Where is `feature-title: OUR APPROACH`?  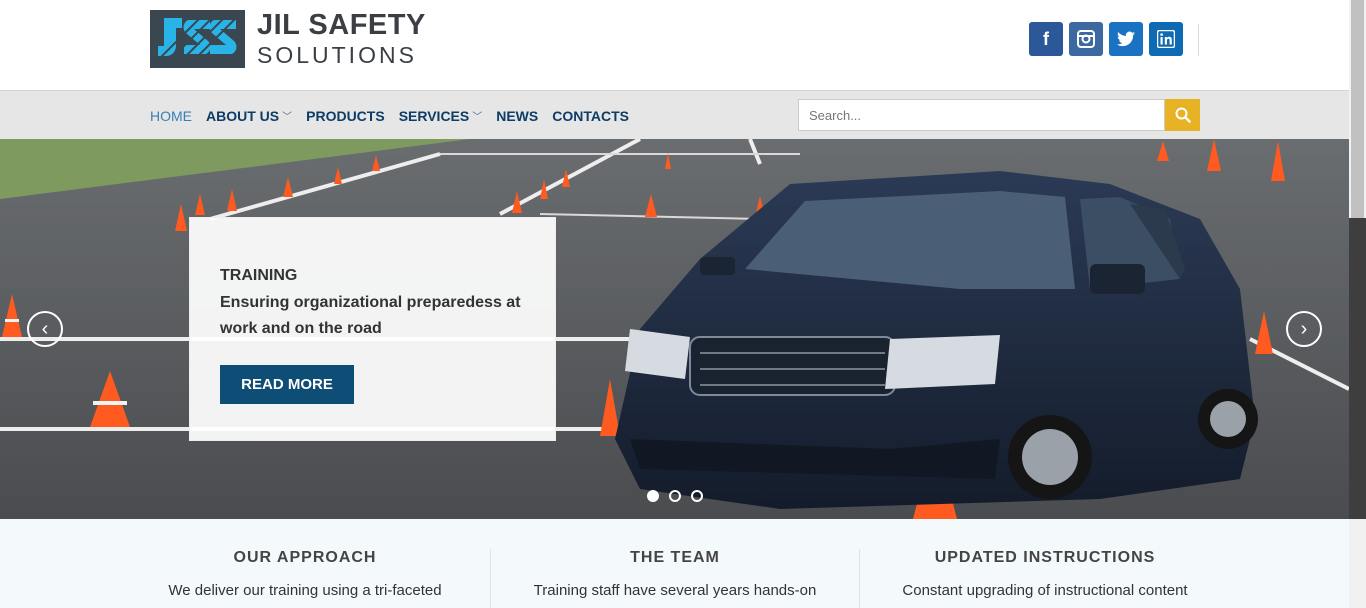
feature-title: OUR APPROACH is located at coordinates (305, 557).